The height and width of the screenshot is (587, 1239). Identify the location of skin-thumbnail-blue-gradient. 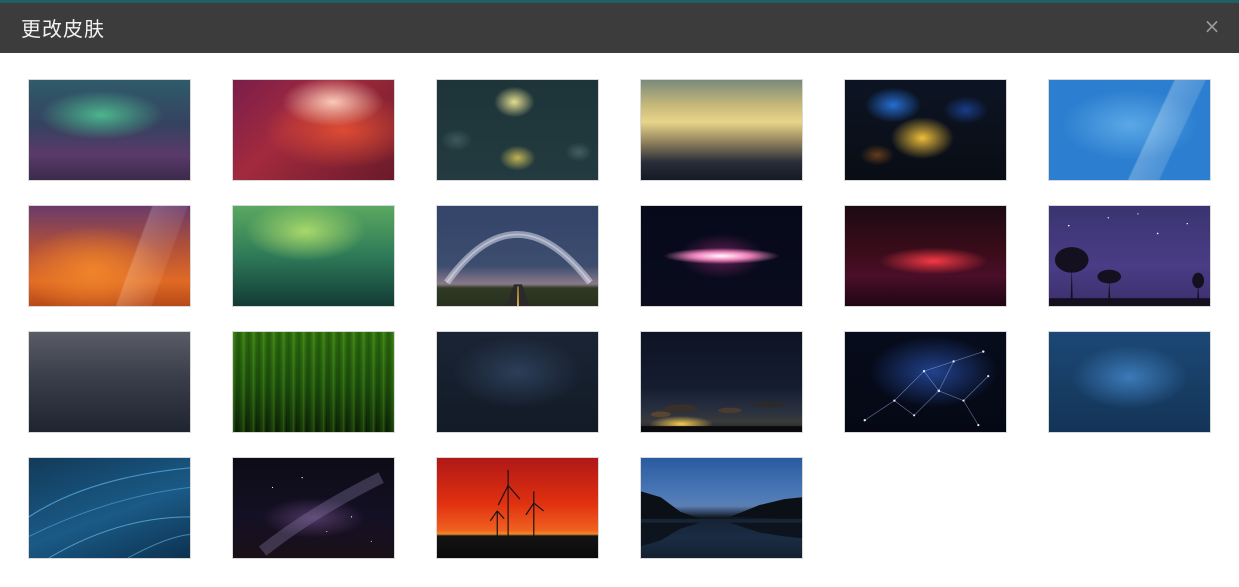
(1129, 382).